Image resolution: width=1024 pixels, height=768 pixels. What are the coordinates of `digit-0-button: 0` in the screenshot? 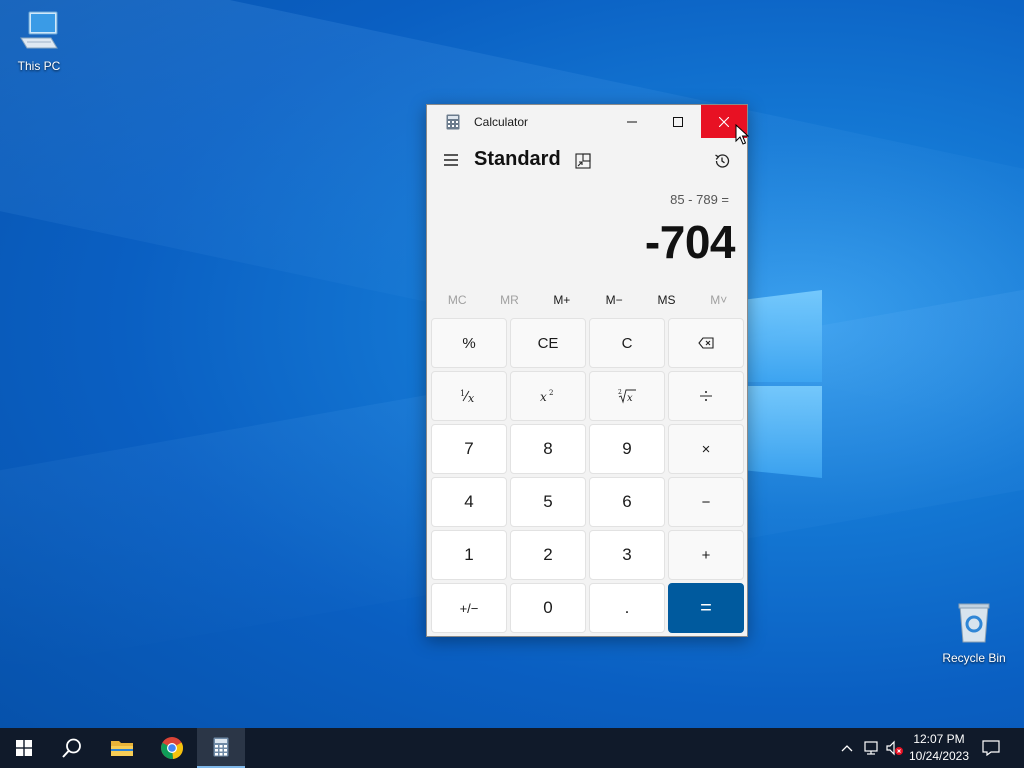 It's located at (548, 608).